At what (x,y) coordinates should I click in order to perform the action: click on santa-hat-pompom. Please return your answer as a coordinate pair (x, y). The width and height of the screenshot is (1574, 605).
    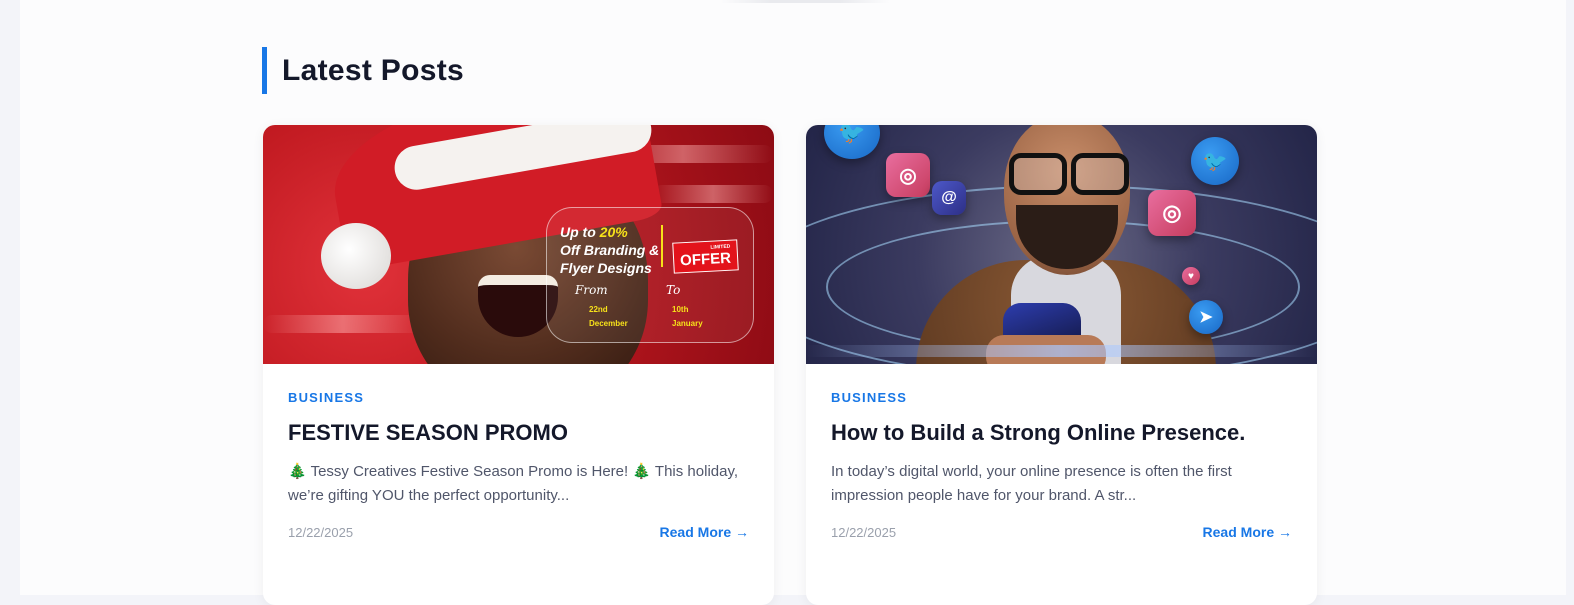
    Looking at the image, I should click on (356, 256).